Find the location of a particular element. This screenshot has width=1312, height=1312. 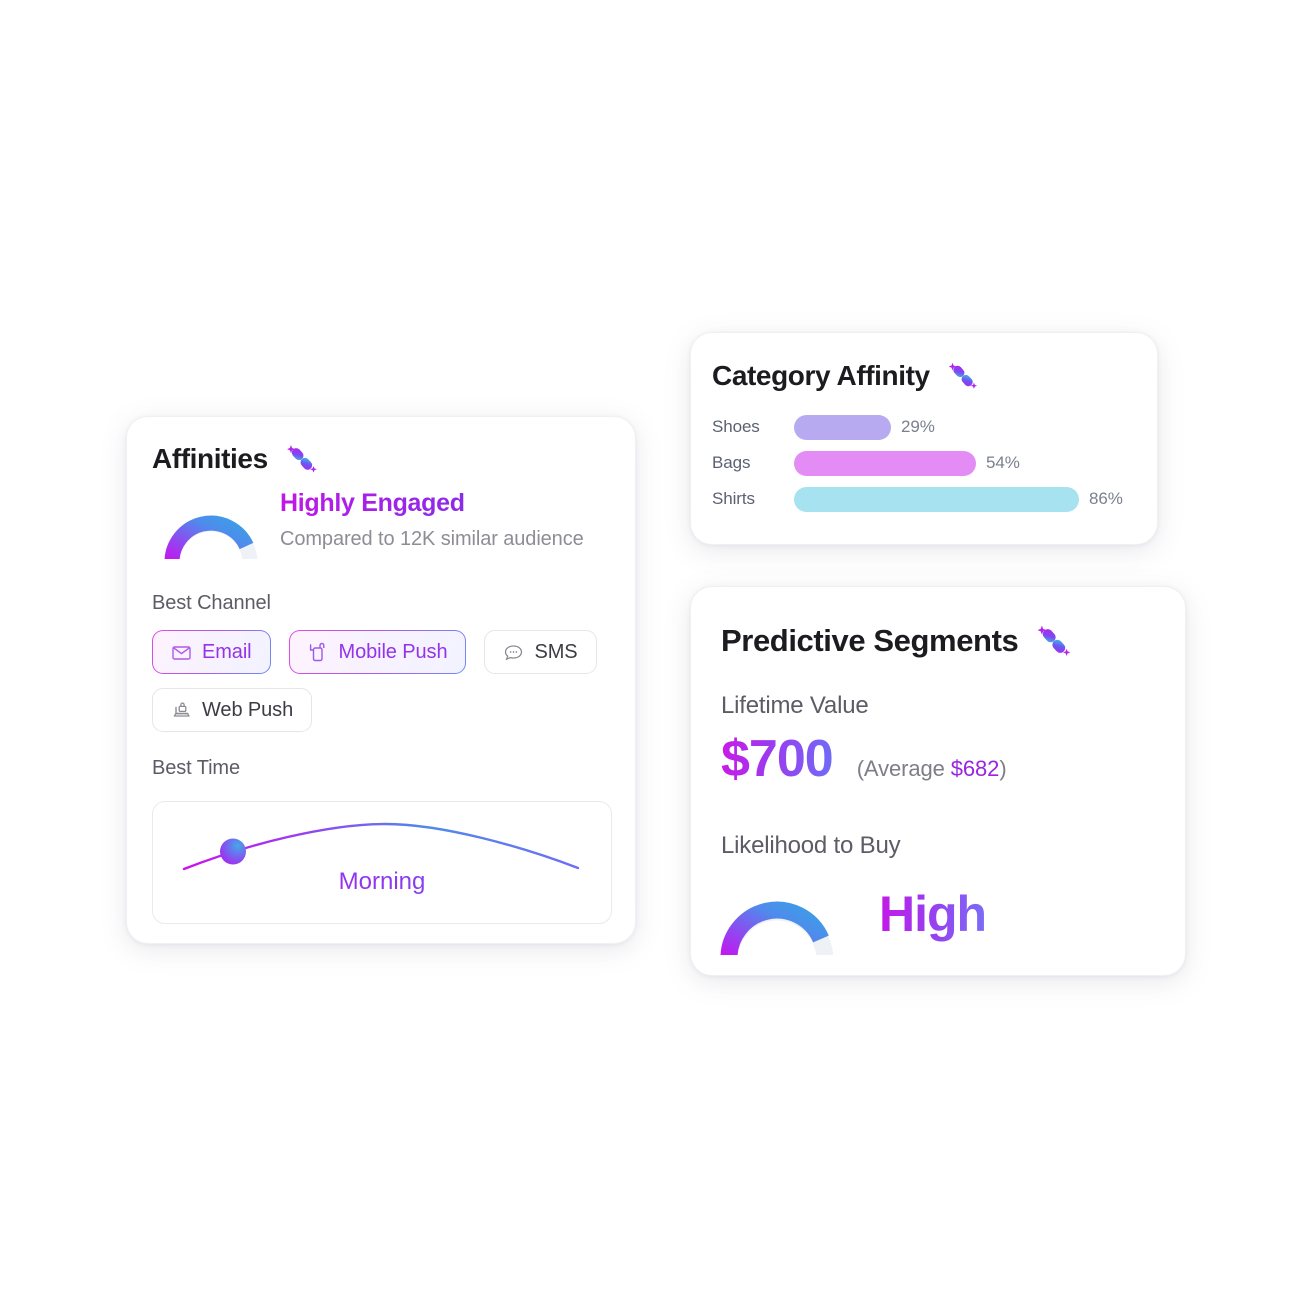

lifetime-value-amount: $700 is located at coordinates (777, 759).